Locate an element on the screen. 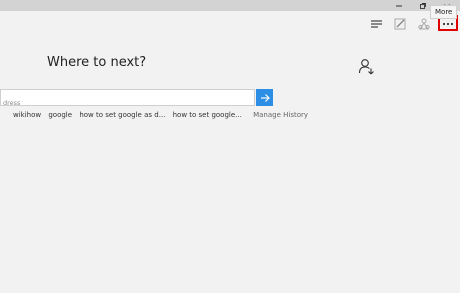 Image resolution: width=460 pixels, height=293 pixels. profile-button is located at coordinates (367, 67).